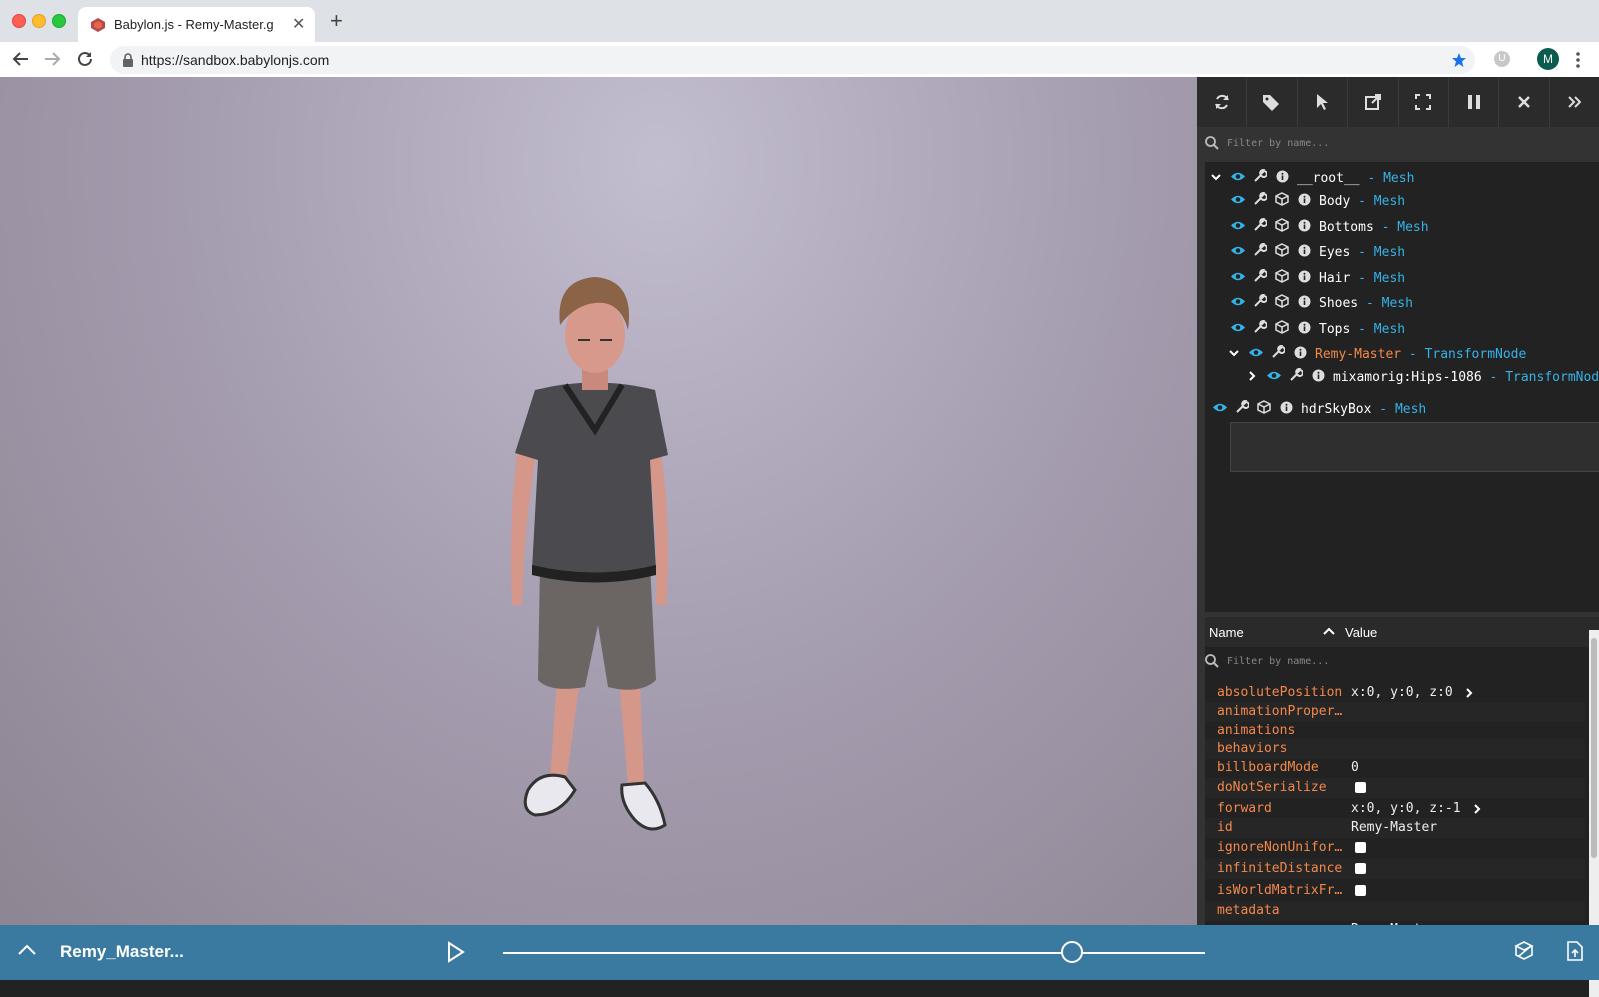  I want to click on property-row-id: id Remy-Master, so click(1395, 828).